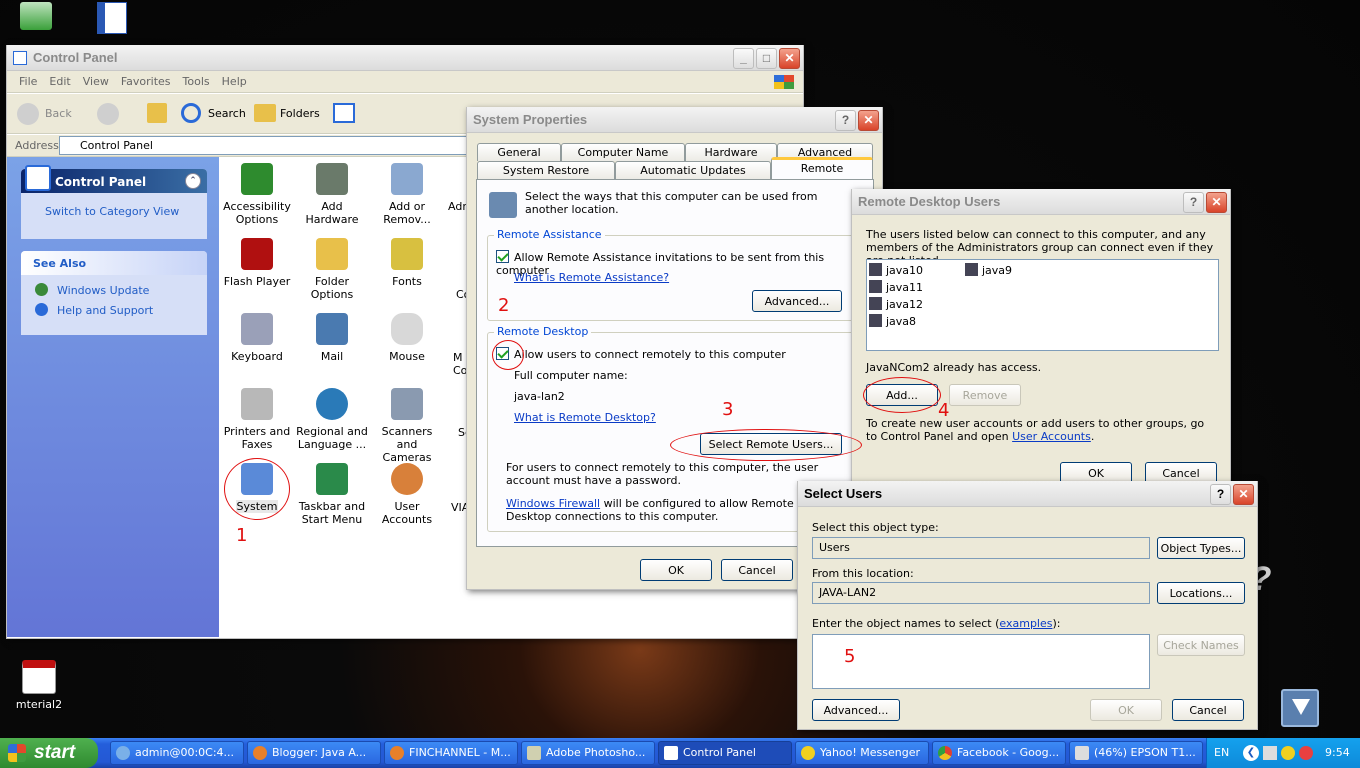 The image size is (1360, 768). I want to click on examples-link: examples, so click(1025, 623).